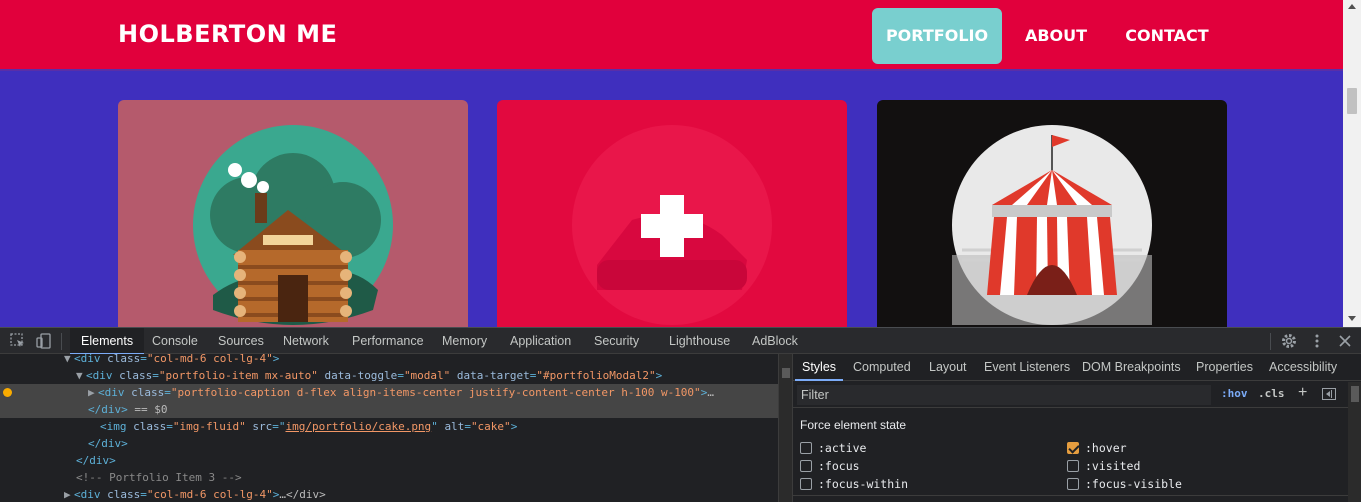 This screenshot has height=502, width=1361. Describe the element at coordinates (775, 341) in the screenshot. I see `tab-adblock: AdBlock` at that location.